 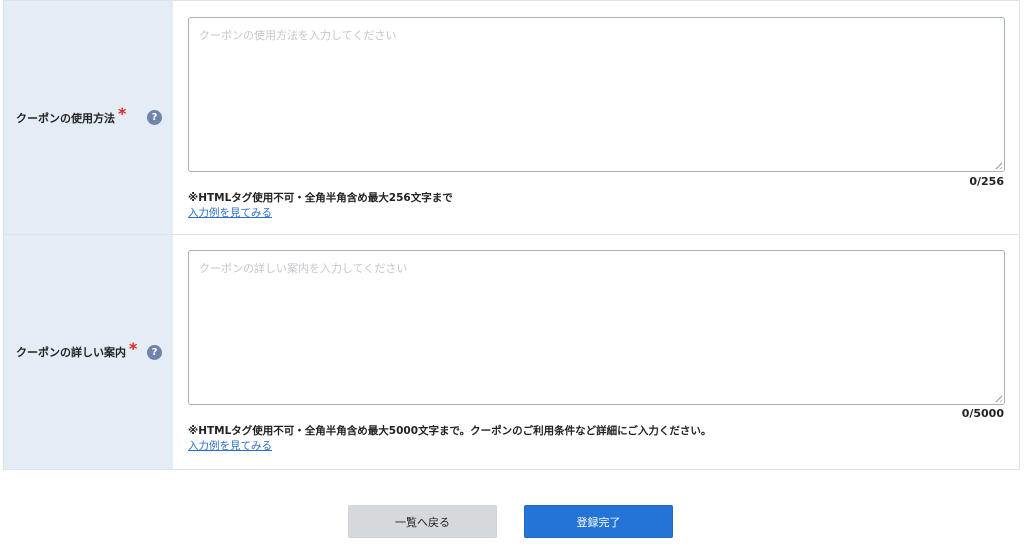 What do you see at coordinates (422, 521) in the screenshot?
I see `back-to-list-button: 一覧へ戻る` at bounding box center [422, 521].